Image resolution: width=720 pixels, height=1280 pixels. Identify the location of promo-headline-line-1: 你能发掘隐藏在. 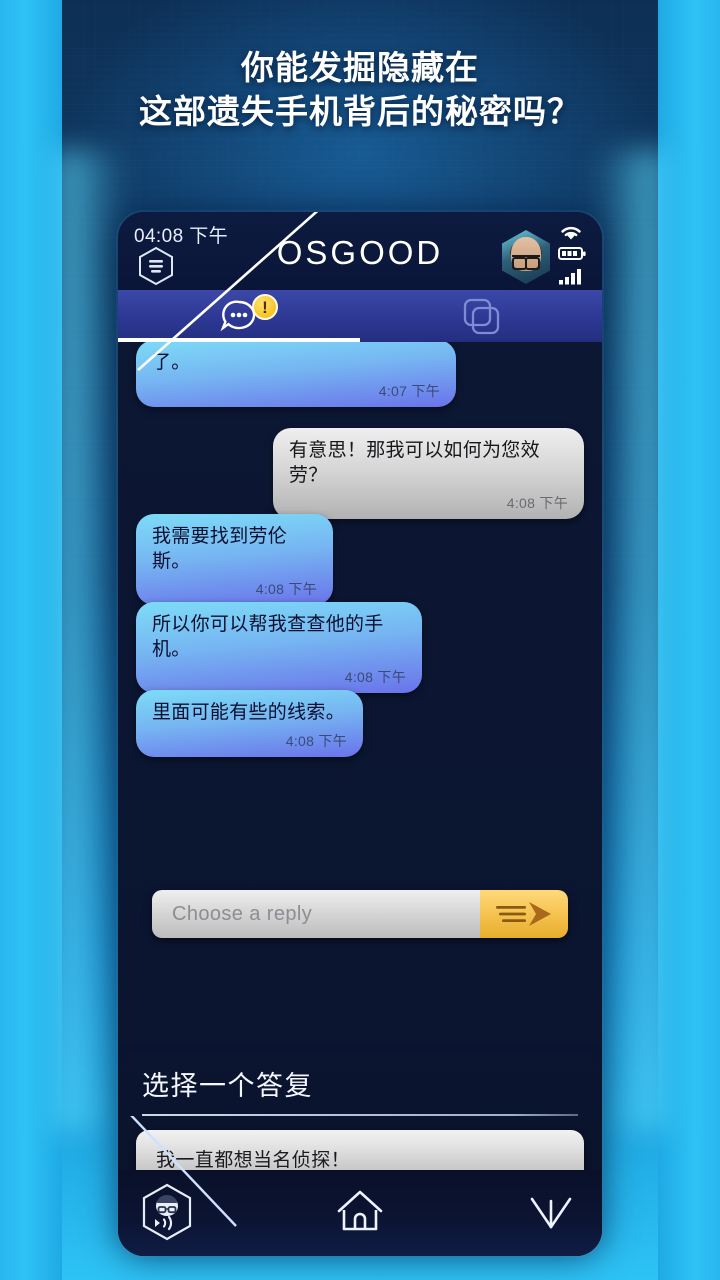
(360, 67).